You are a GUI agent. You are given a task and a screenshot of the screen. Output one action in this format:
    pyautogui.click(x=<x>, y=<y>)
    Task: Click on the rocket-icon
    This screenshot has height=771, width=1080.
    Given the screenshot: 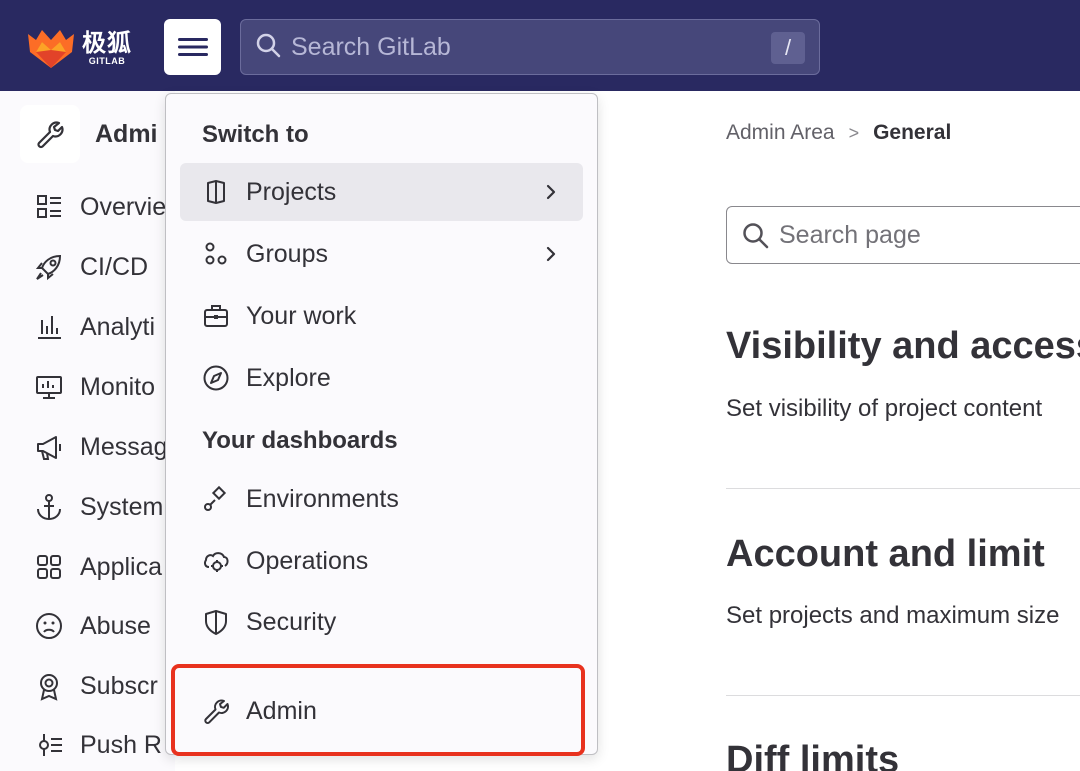 What is the action you would take?
    pyautogui.click(x=48, y=267)
    